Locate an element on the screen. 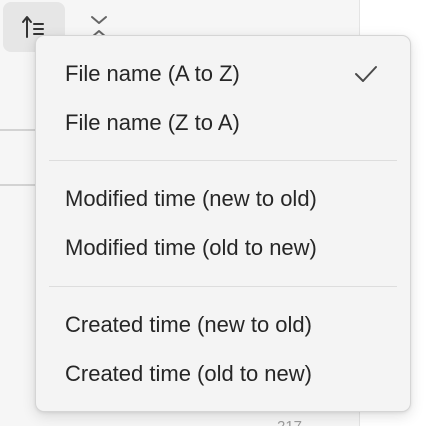  menu-item-file-name-z-a: File name (Z to A) is located at coordinates (223, 123).